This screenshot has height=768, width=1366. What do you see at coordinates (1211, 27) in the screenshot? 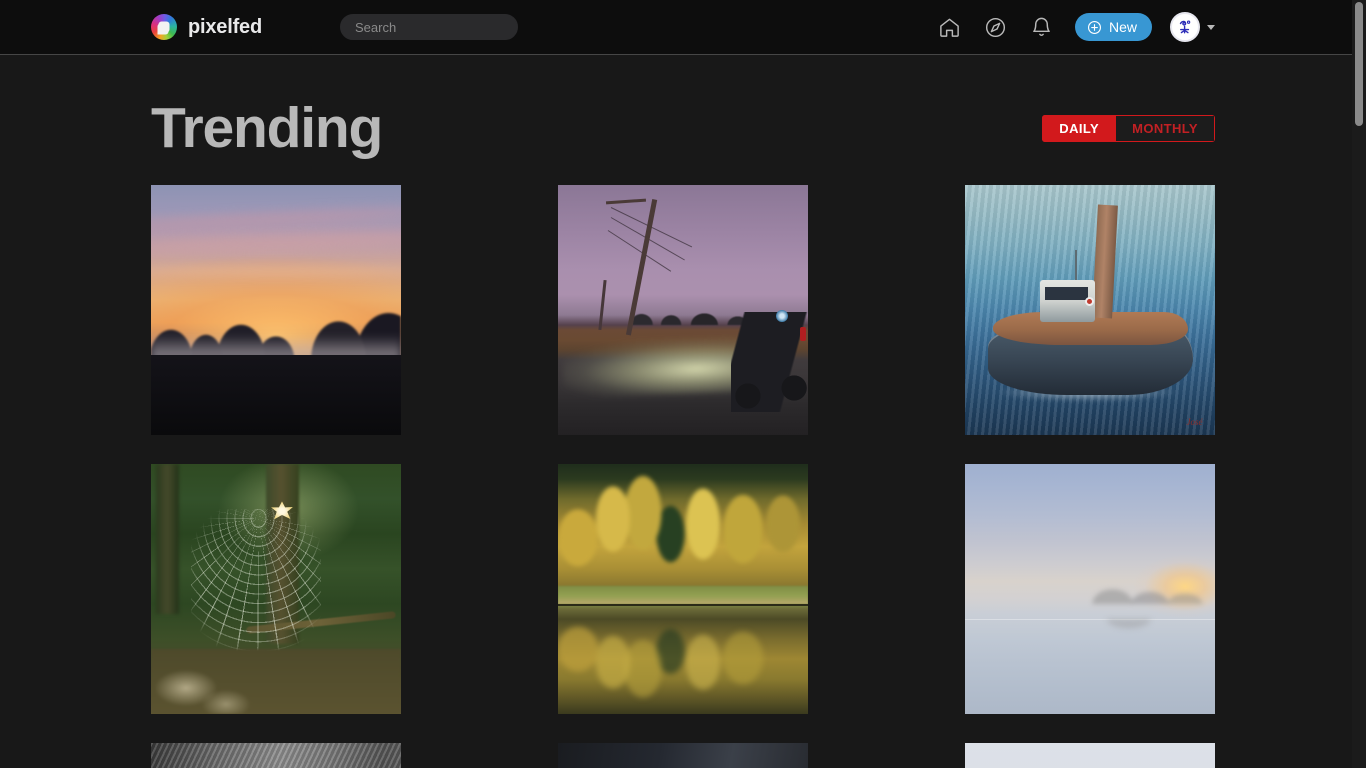
I see `chevron-down-icon` at bounding box center [1211, 27].